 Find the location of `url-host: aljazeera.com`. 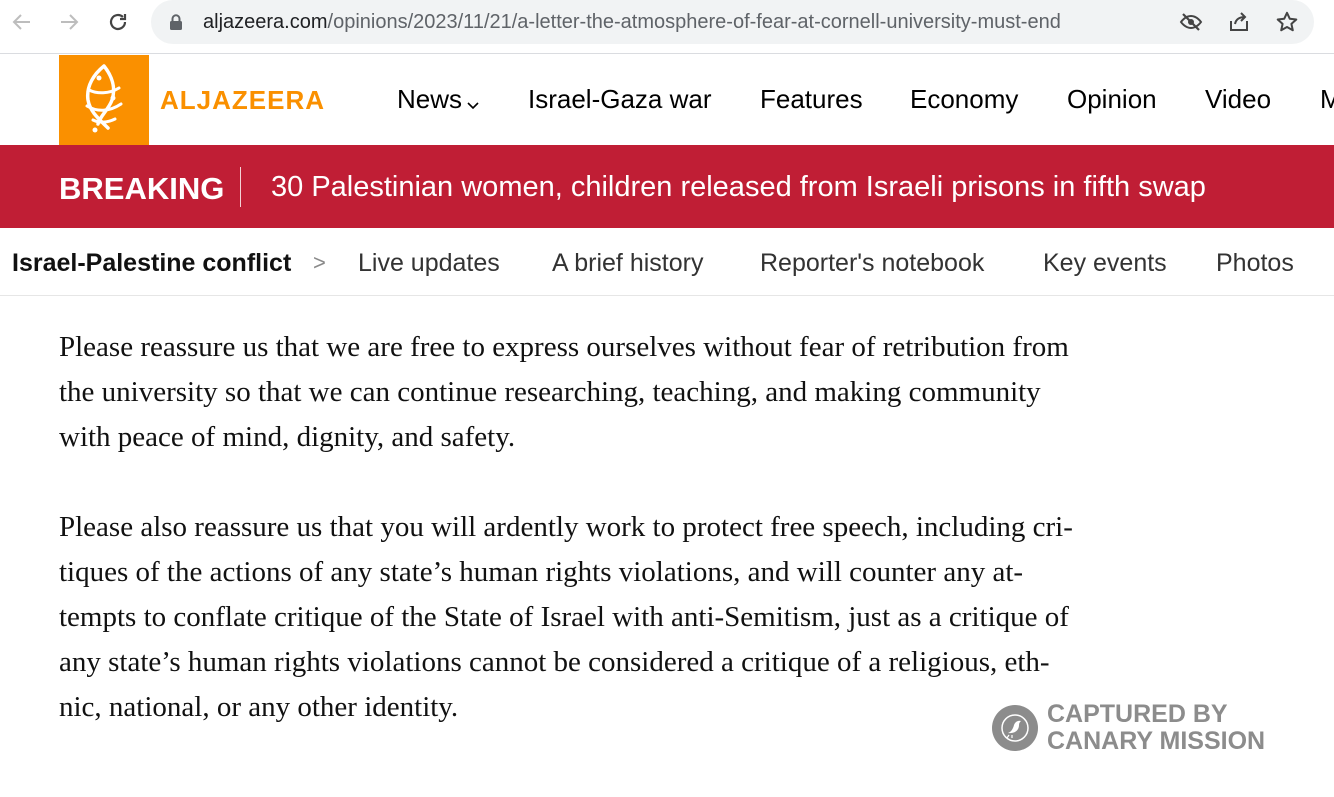

url-host: aljazeera.com is located at coordinates (265, 22).